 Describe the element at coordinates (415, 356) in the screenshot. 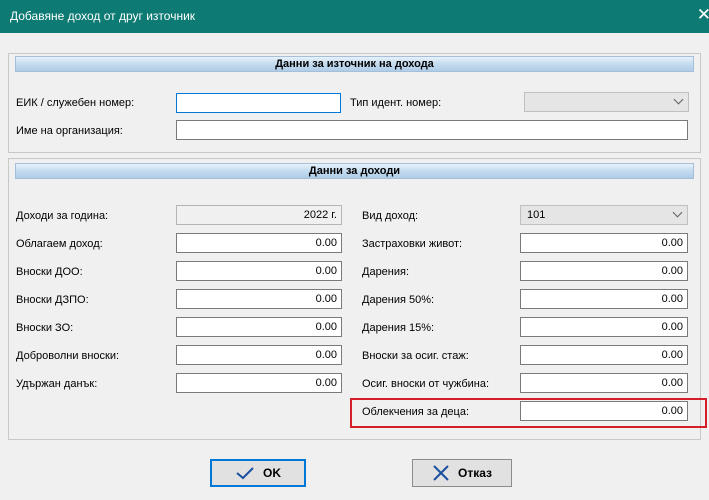

I see `service-contributions-label: Вноски за осиг. стаж:` at that location.